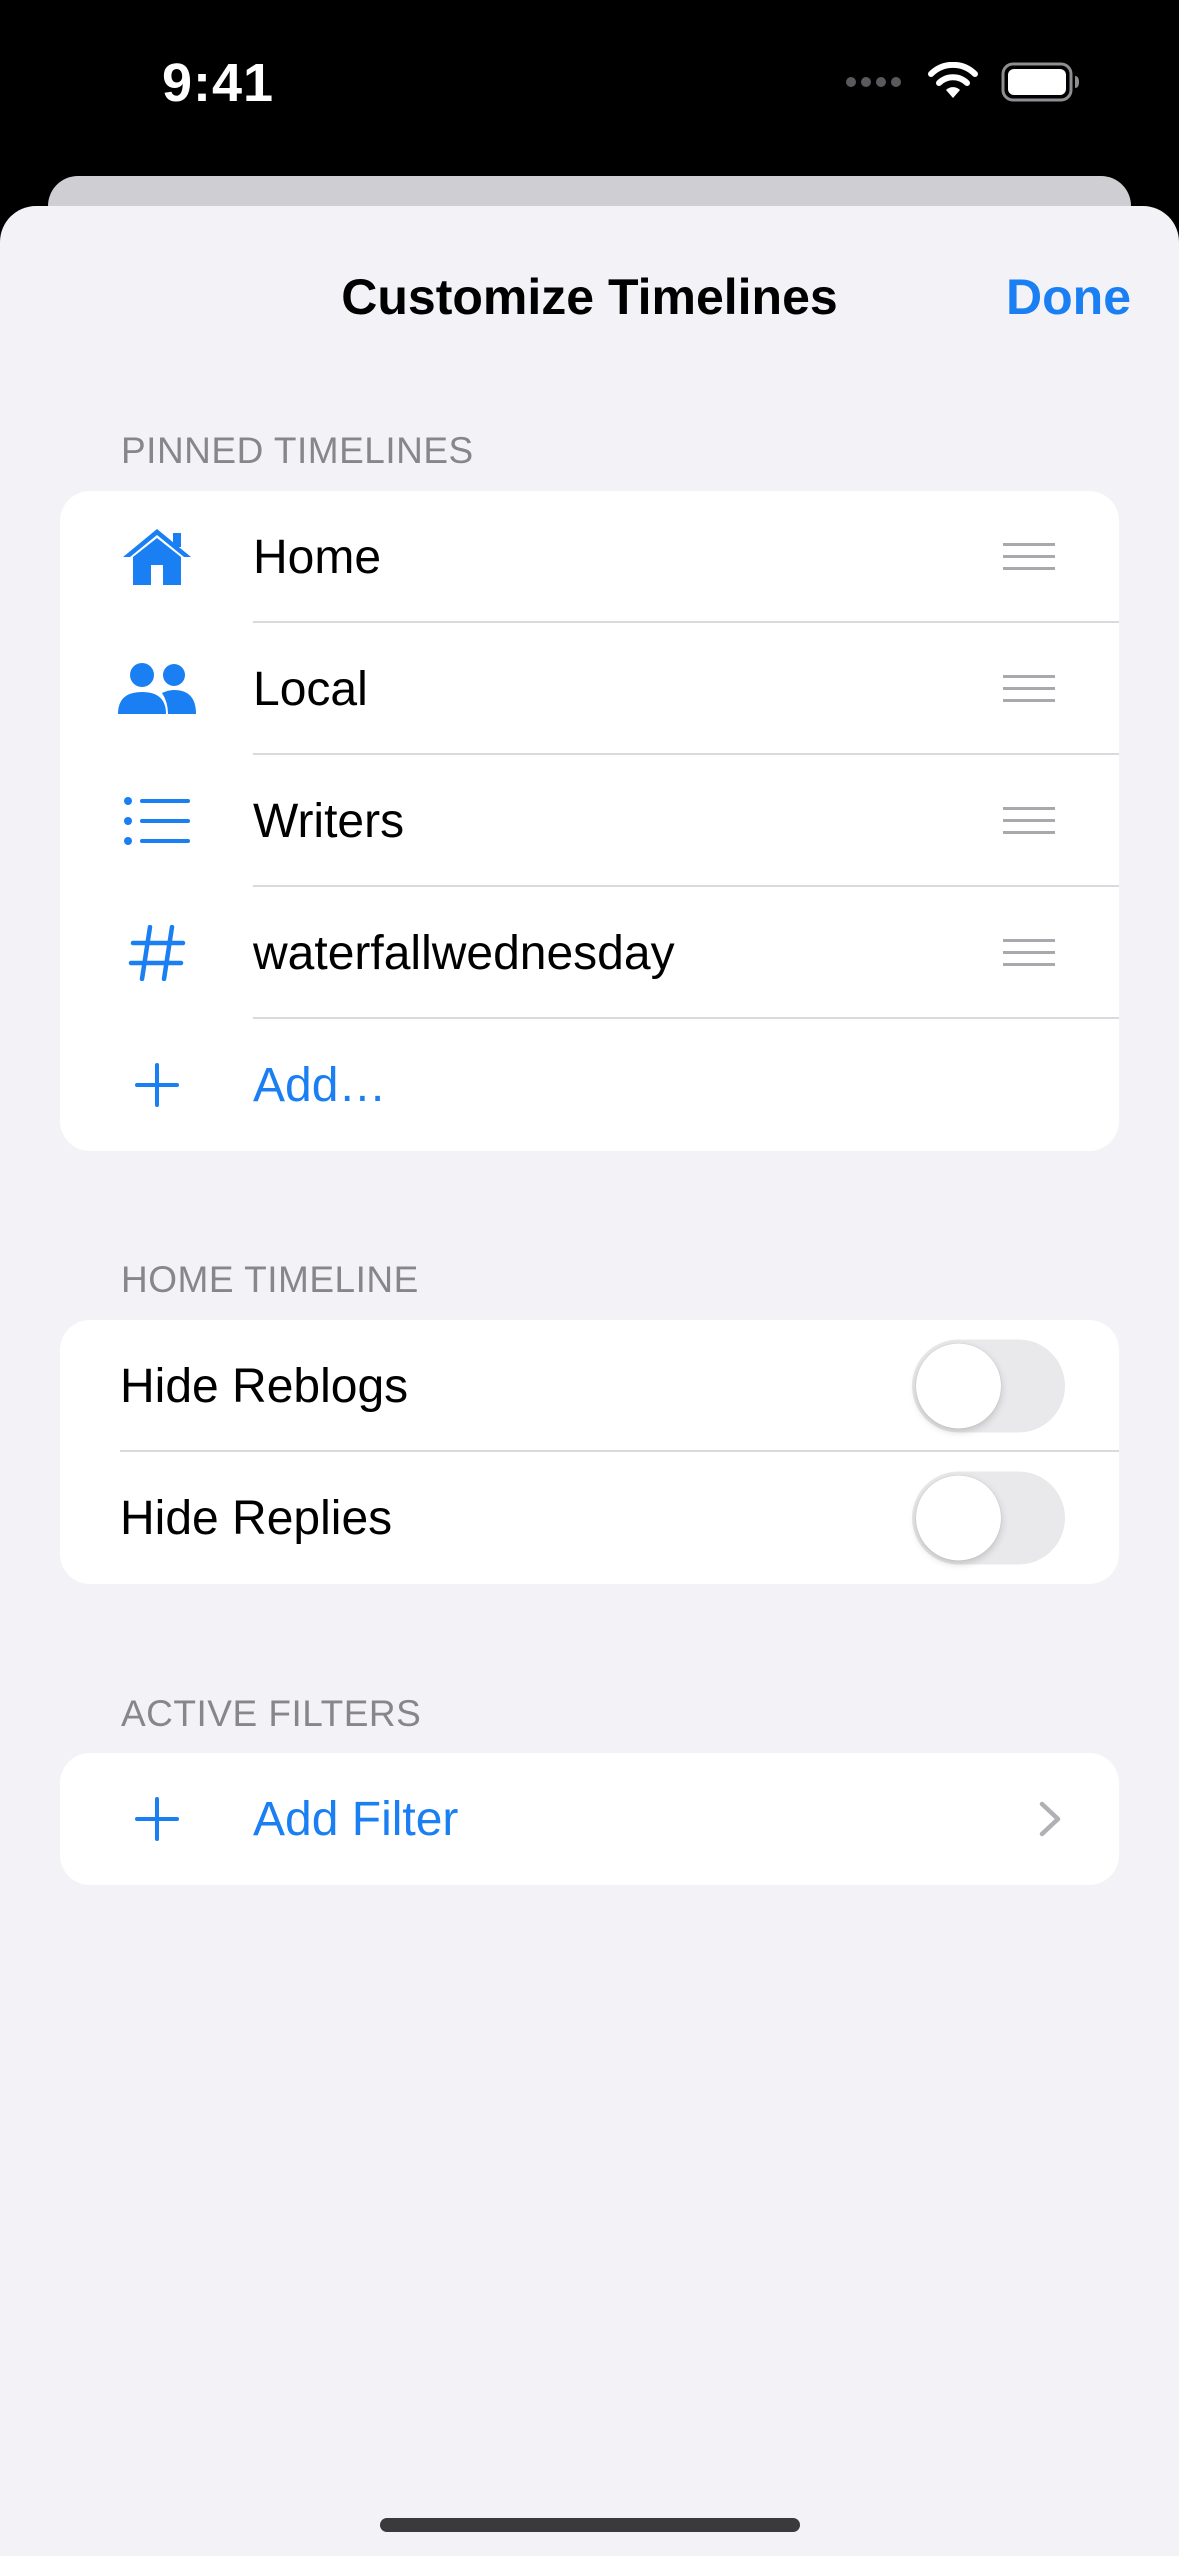  I want to click on pinned-row-hashtag: waterfallwednesday, so click(589, 953).